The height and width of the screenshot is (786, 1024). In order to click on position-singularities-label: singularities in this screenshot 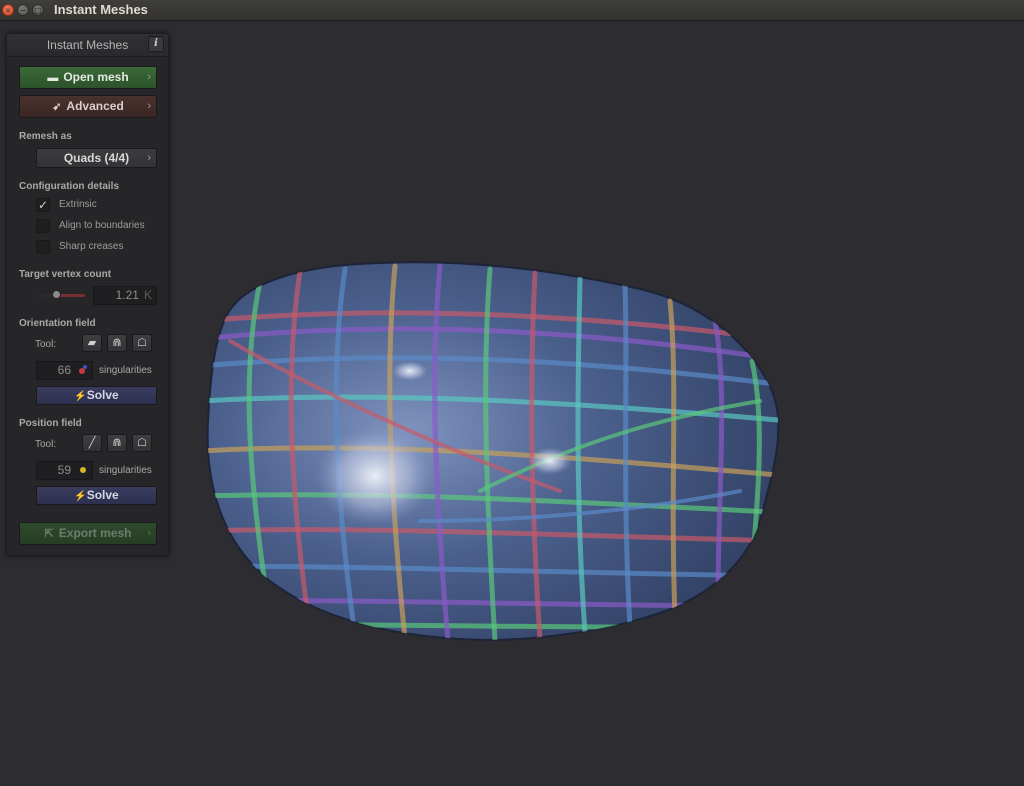, I will do `click(125, 470)`.